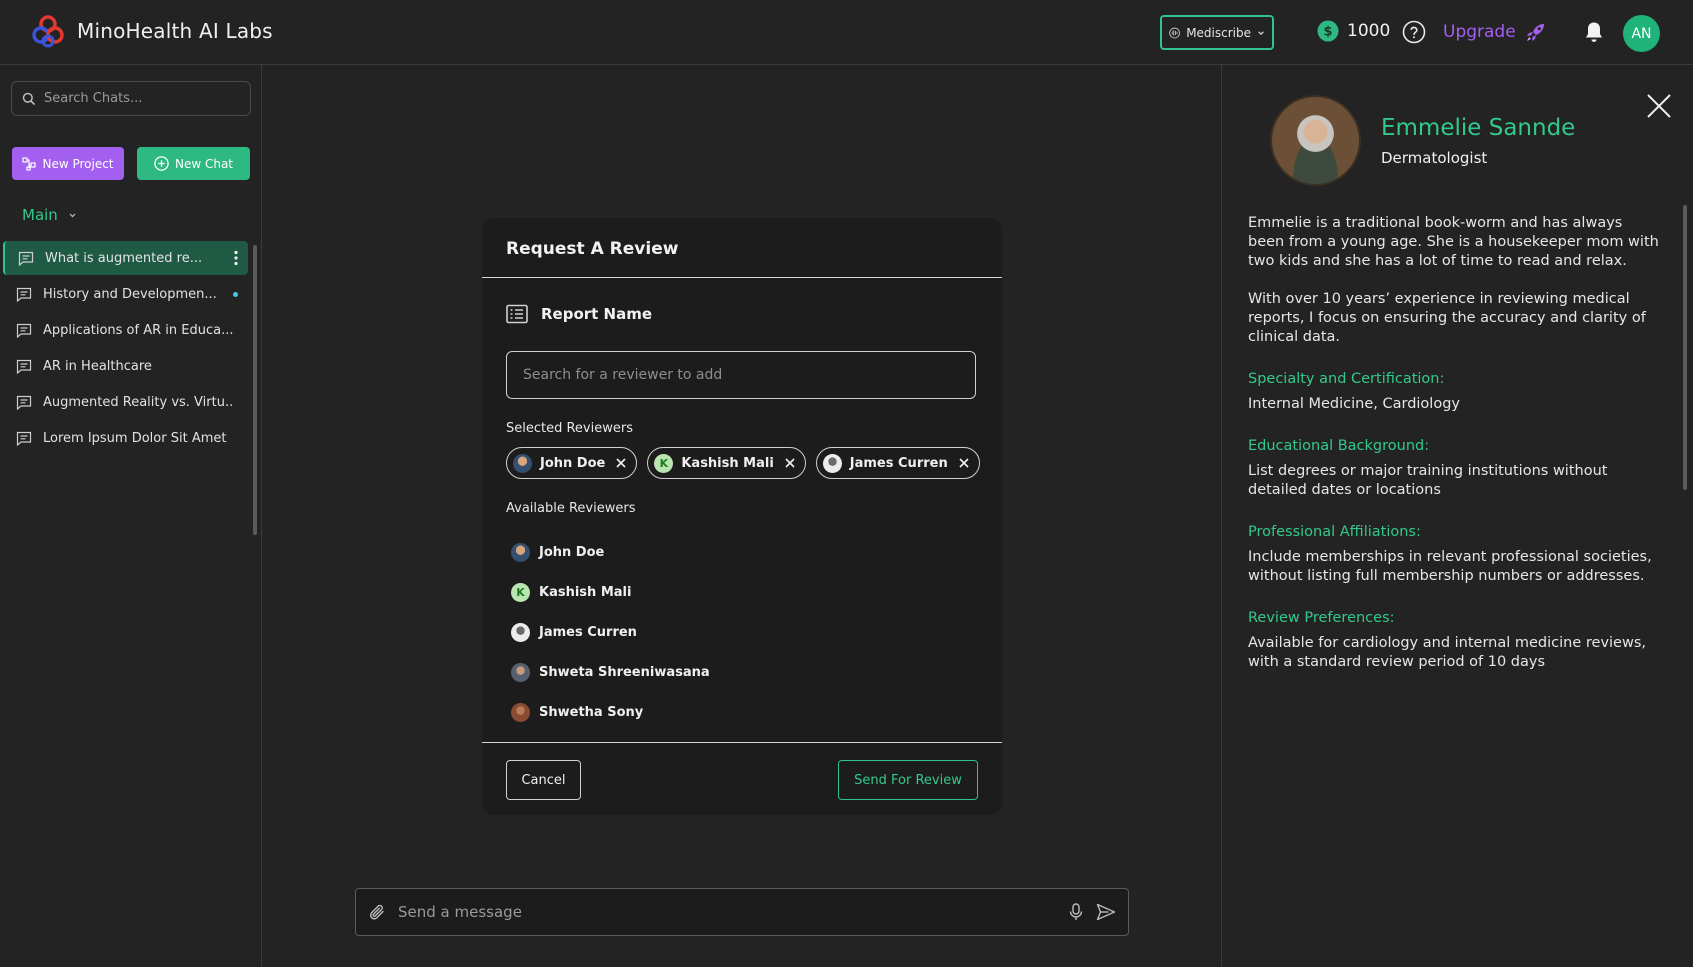 Image resolution: width=1693 pixels, height=967 pixels. What do you see at coordinates (1369, 31) in the screenshot?
I see `credits-amount: 1000` at bounding box center [1369, 31].